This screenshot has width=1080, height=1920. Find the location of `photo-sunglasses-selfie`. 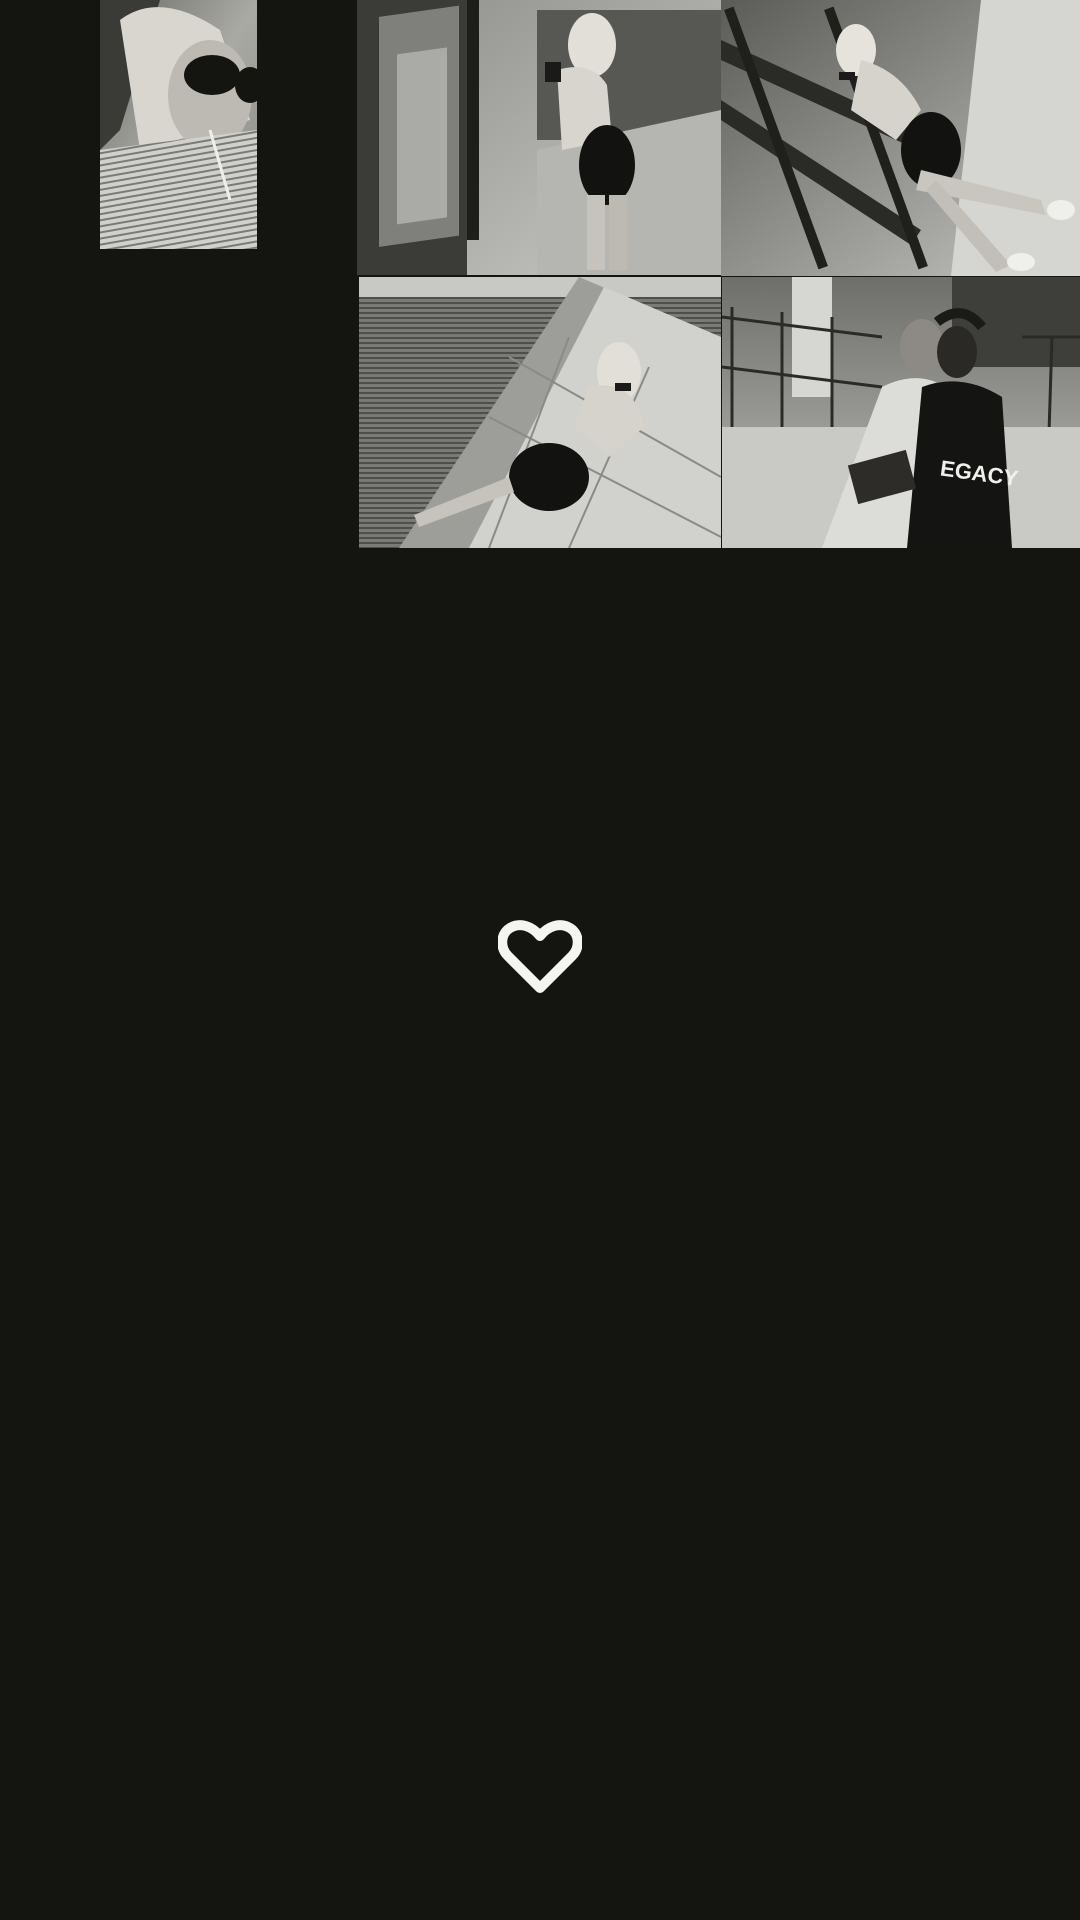

photo-sunglasses-selfie is located at coordinates (178, 124).